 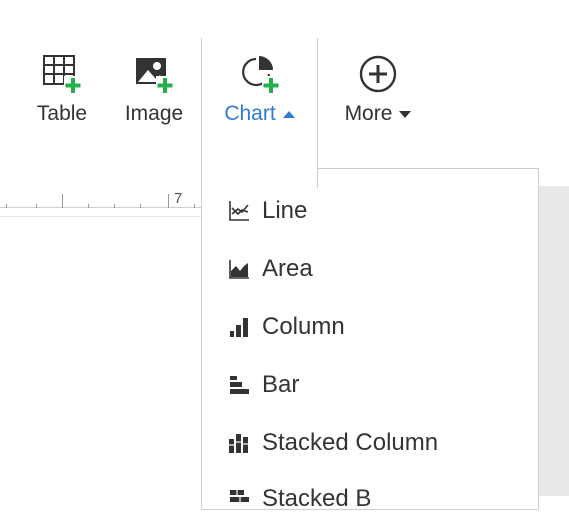 I want to click on more-button: More, so click(x=378, y=90).